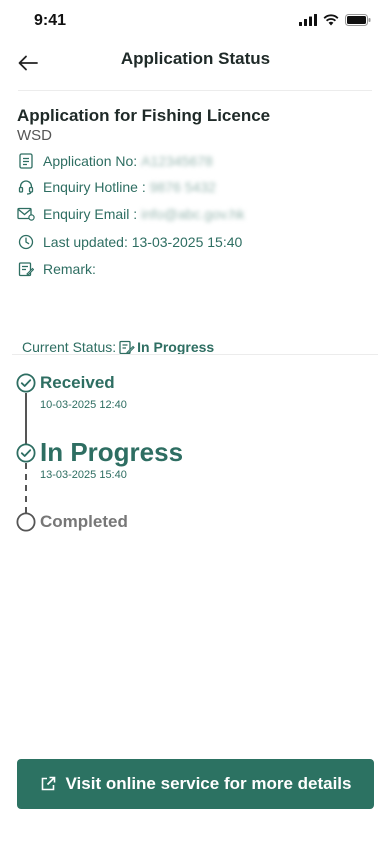 This screenshot has height=844, width=391. I want to click on navigation-bar: Application Status, so click(195, 64).